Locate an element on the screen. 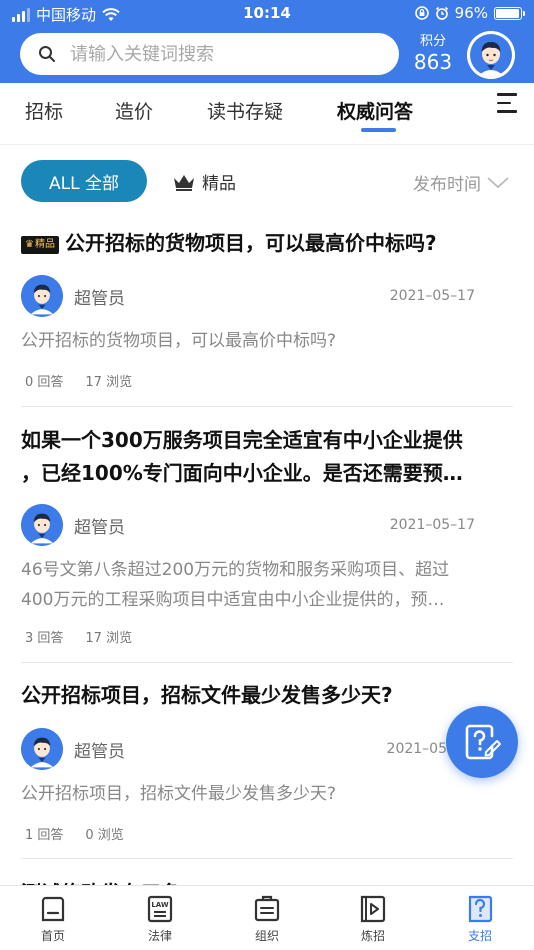  question-book-icon is located at coordinates (480, 909).